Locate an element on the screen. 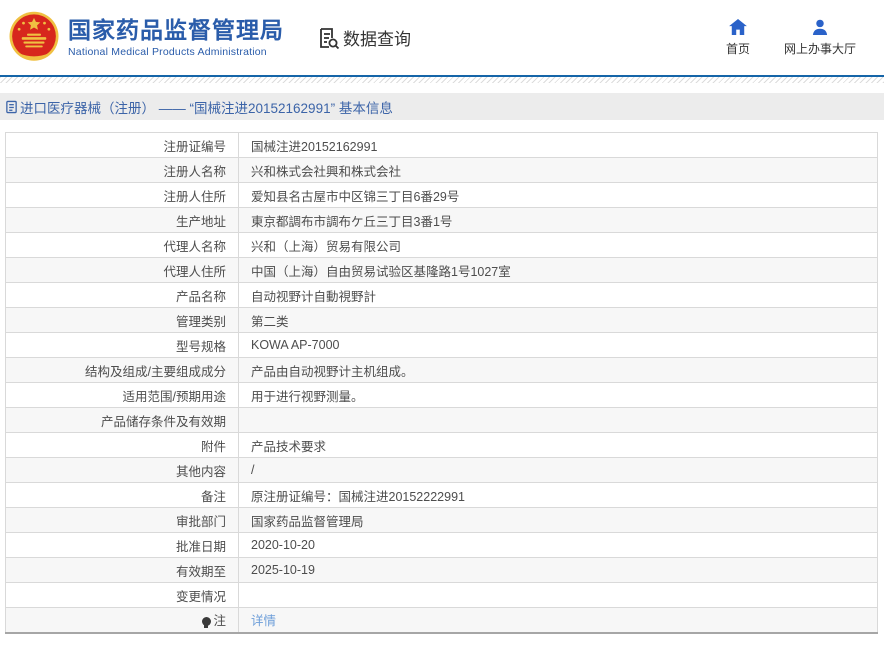 This screenshot has height=653, width=884. row-label: 备注 is located at coordinates (122, 495).